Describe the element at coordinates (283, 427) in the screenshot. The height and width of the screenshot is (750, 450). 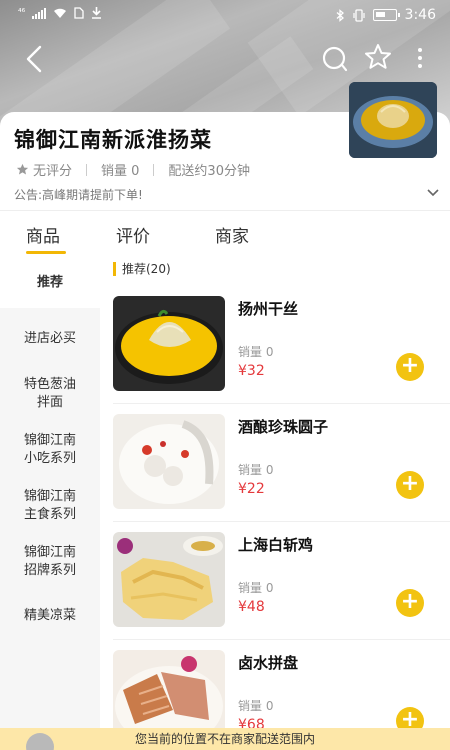
I see `product-name: 酒酿珍珠圆子` at that location.